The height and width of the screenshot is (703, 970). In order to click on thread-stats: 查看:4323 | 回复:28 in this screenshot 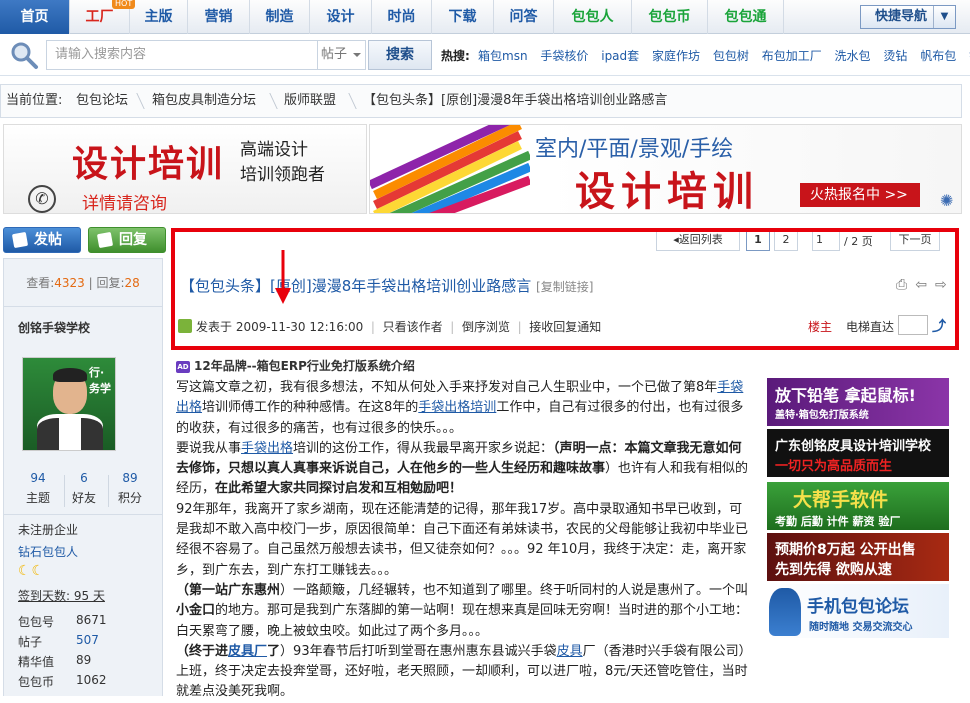, I will do `click(83, 283)`.